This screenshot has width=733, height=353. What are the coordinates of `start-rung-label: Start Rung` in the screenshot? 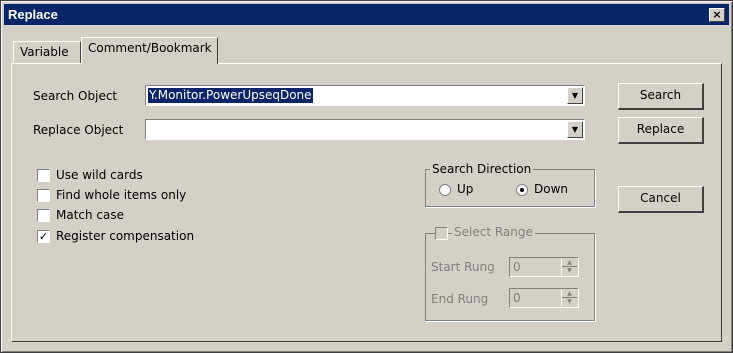 It's located at (463, 267).